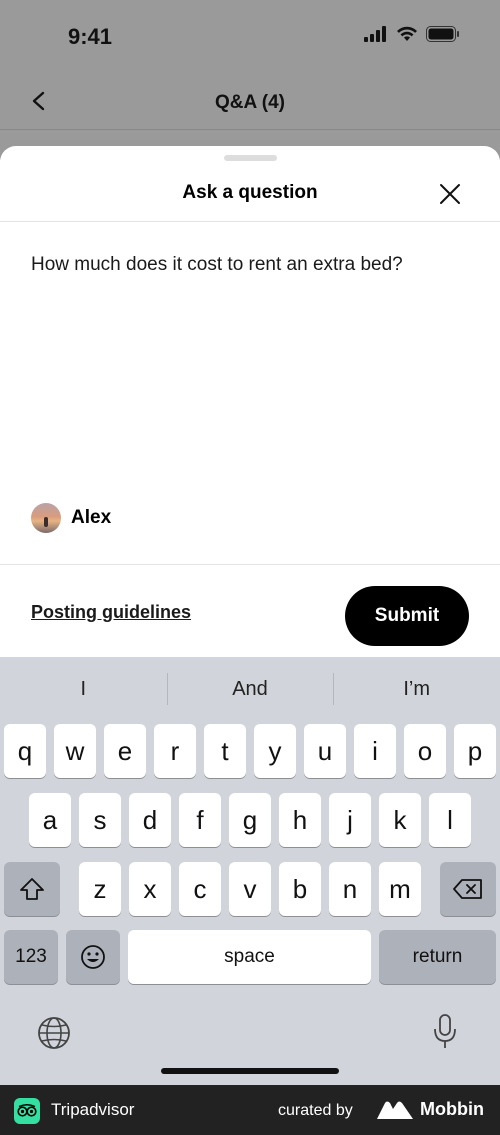 The height and width of the screenshot is (1135, 500). What do you see at coordinates (46, 518) in the screenshot?
I see `avatar` at bounding box center [46, 518].